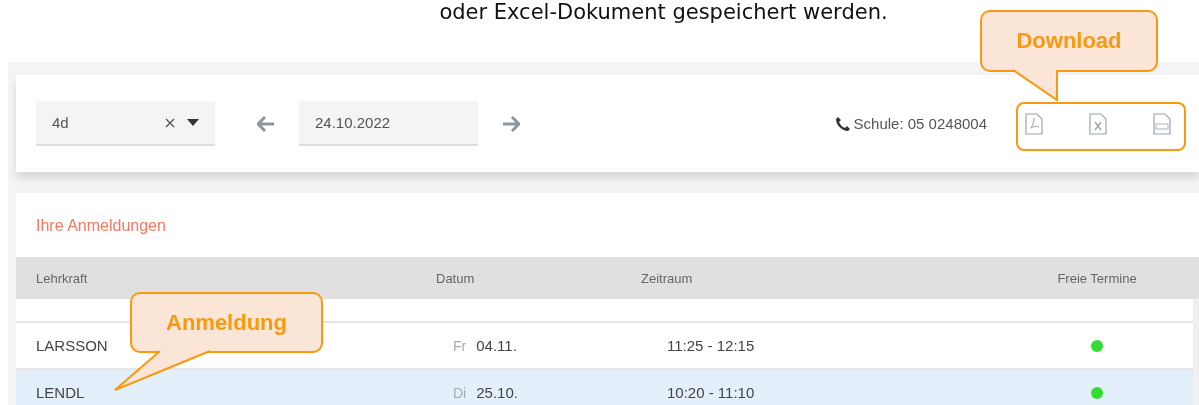  What do you see at coordinates (1098, 123) in the screenshot?
I see `xlsx-file-icon` at bounding box center [1098, 123].